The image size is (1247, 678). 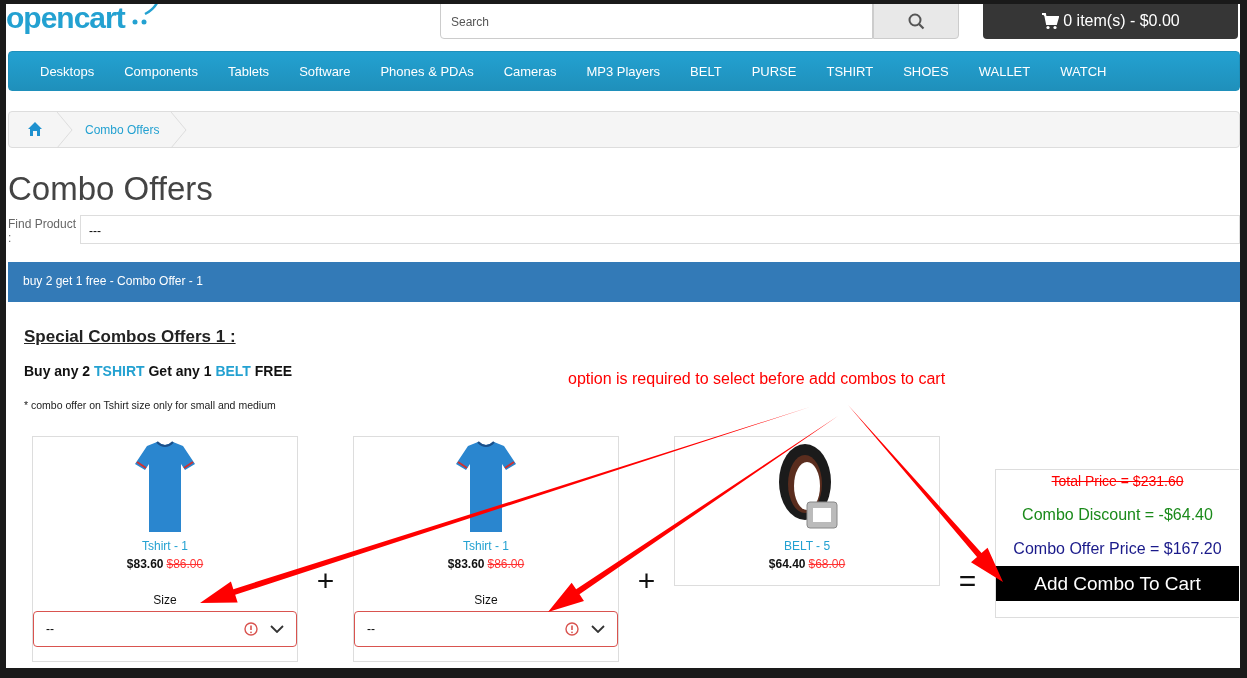 I want to click on menu-item: Components, so click(x=161, y=71).